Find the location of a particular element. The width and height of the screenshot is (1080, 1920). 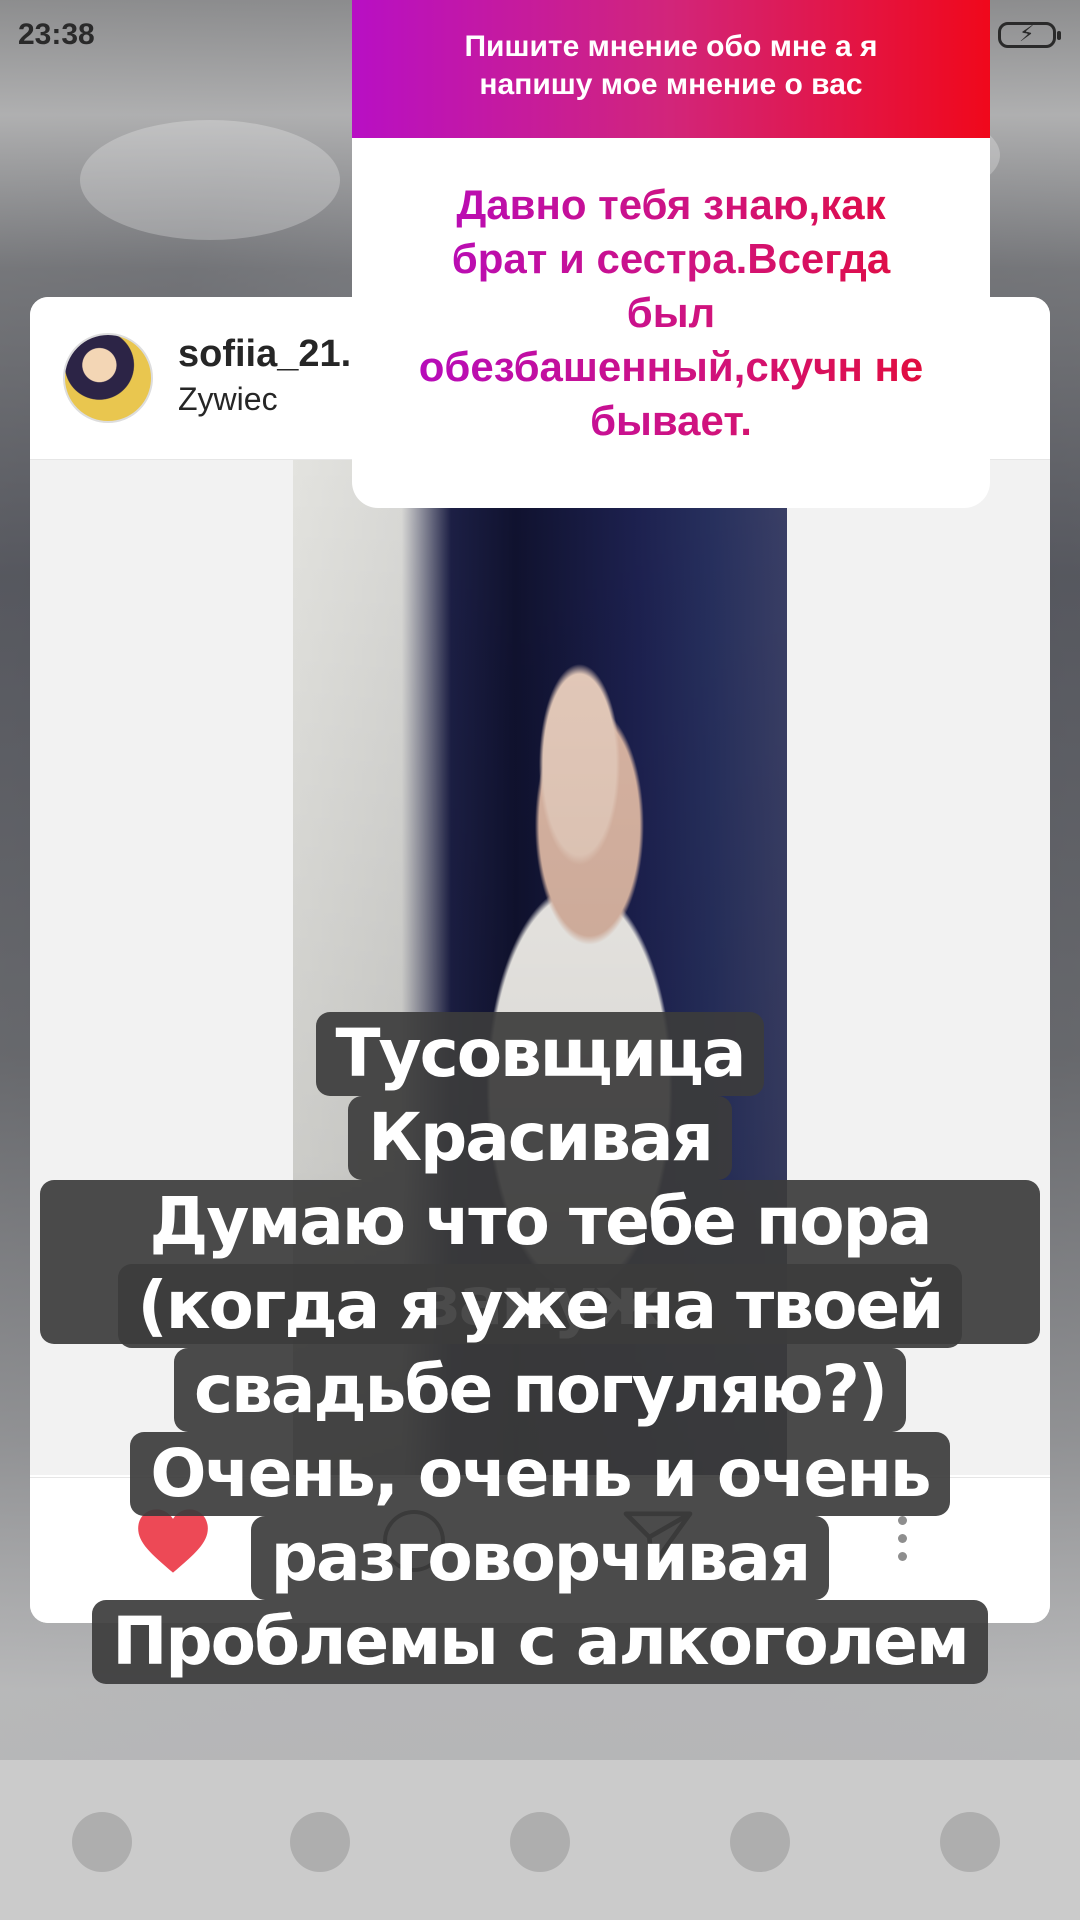

caption-line: Проблемы с алкоголем is located at coordinates (540, 1642).